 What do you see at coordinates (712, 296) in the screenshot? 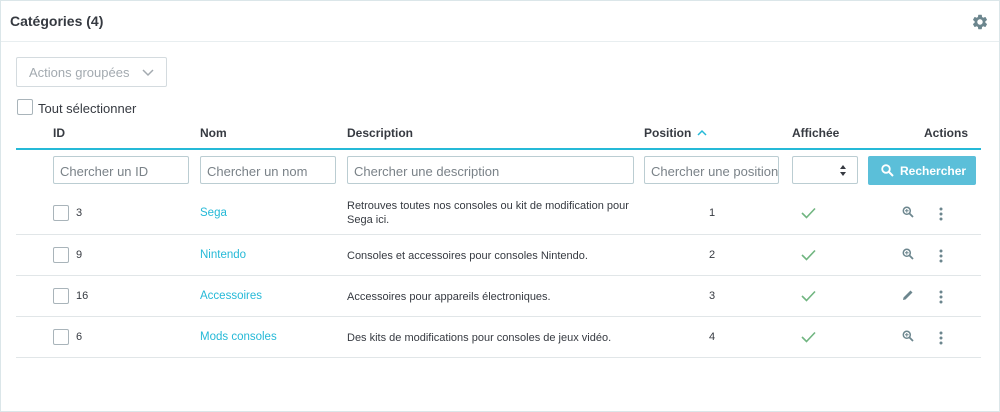
I see `row-position: 3` at bounding box center [712, 296].